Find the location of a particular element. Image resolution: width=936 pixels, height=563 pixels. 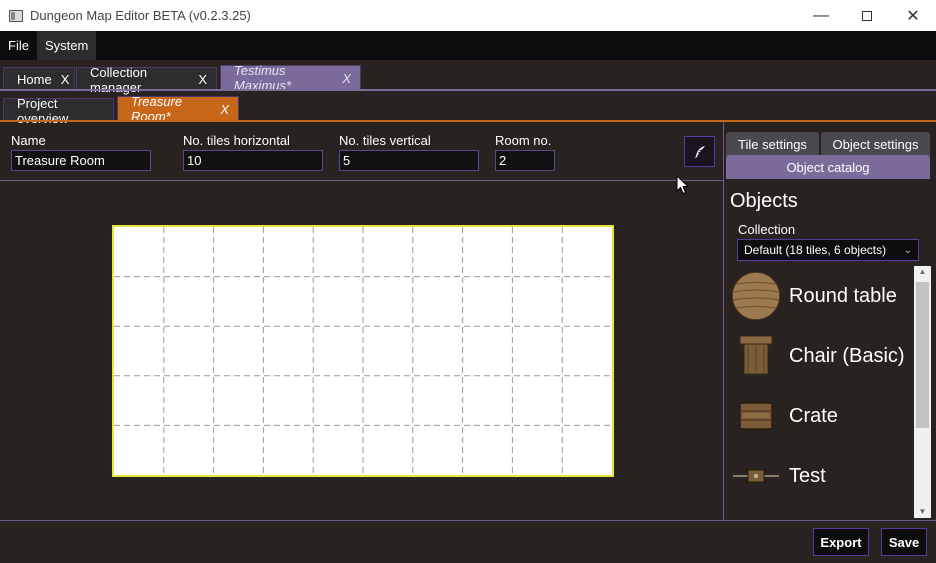

close-icon: ✕ is located at coordinates (913, 16).